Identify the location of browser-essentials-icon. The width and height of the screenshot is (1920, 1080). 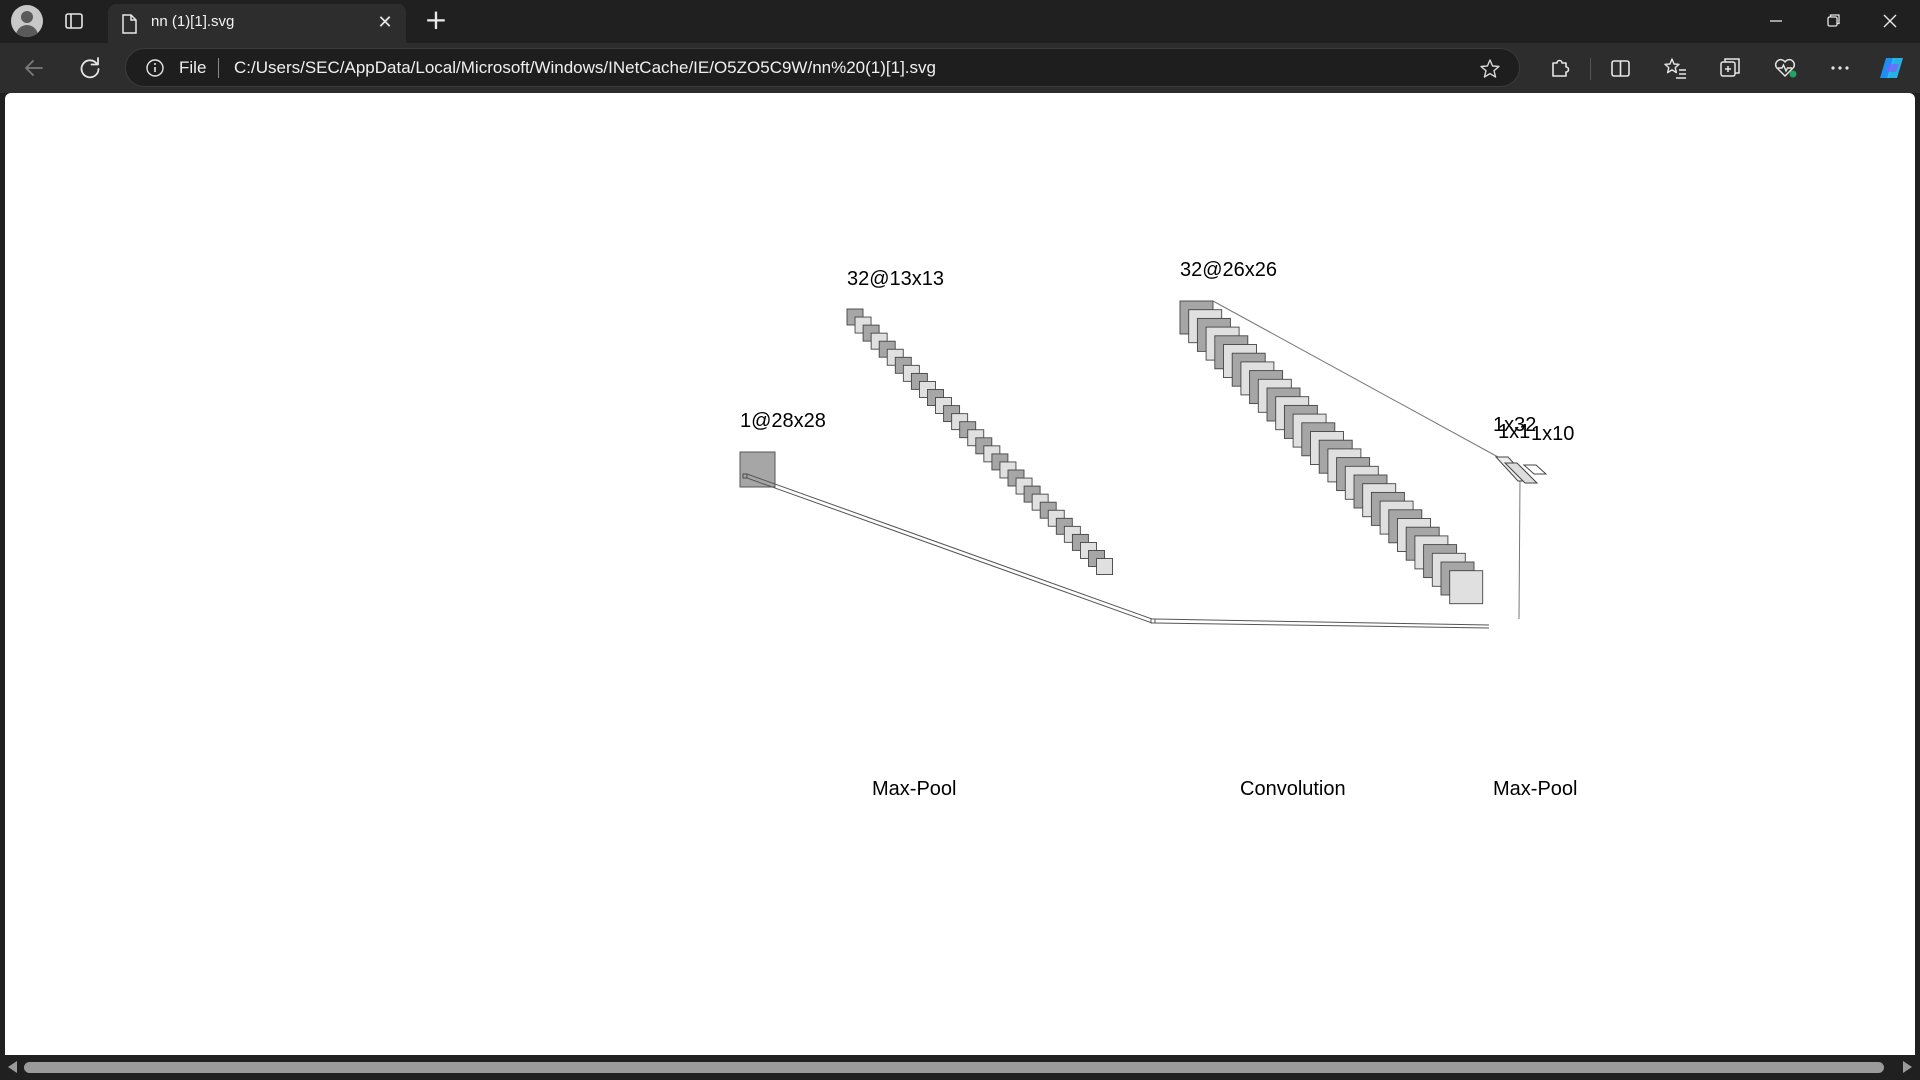
(1785, 68).